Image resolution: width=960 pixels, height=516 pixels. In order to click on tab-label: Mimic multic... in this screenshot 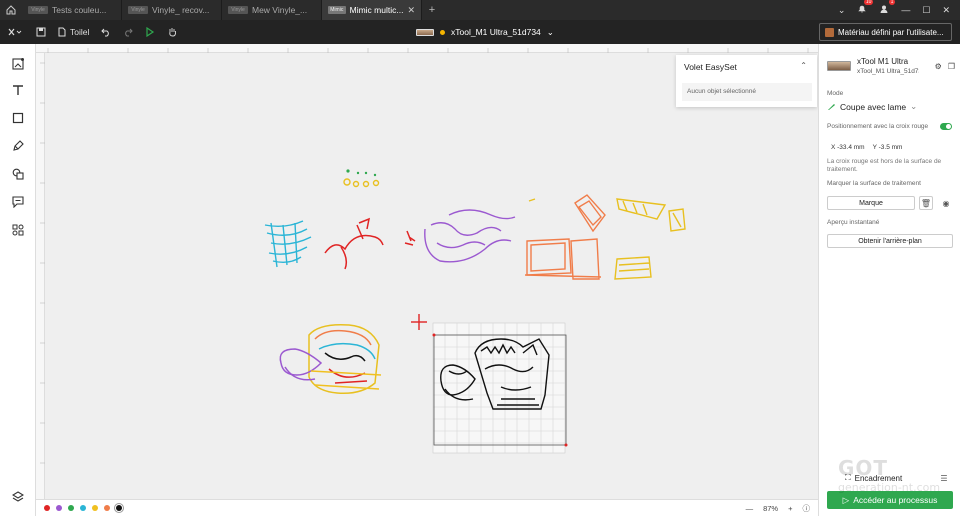, I will do `click(376, 10)`.